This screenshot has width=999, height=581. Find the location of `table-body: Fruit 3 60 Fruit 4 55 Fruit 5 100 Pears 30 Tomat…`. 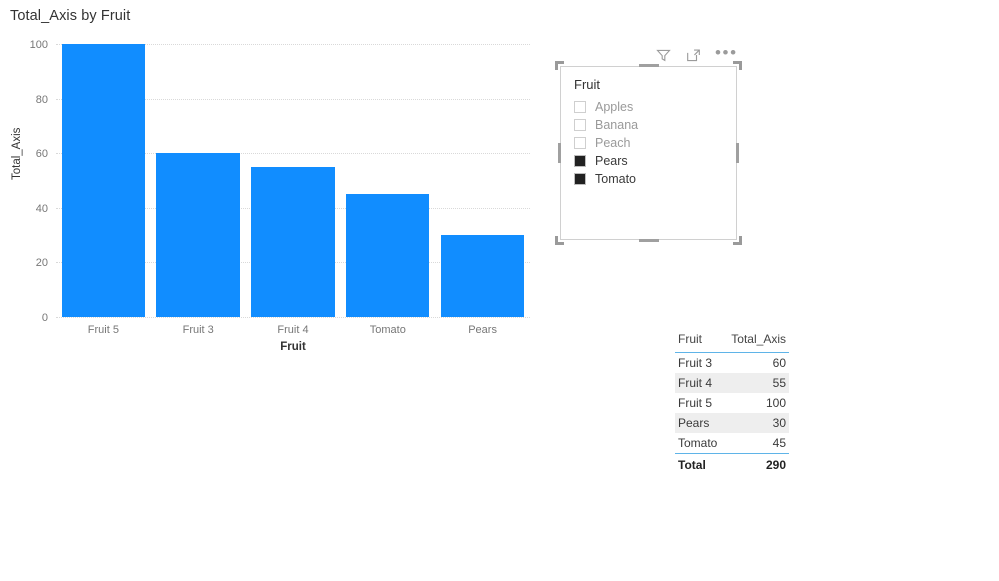

table-body: Fruit 3 60 Fruit 4 55 Fruit 5 100 Pears 30 Tomat… is located at coordinates (732, 414).